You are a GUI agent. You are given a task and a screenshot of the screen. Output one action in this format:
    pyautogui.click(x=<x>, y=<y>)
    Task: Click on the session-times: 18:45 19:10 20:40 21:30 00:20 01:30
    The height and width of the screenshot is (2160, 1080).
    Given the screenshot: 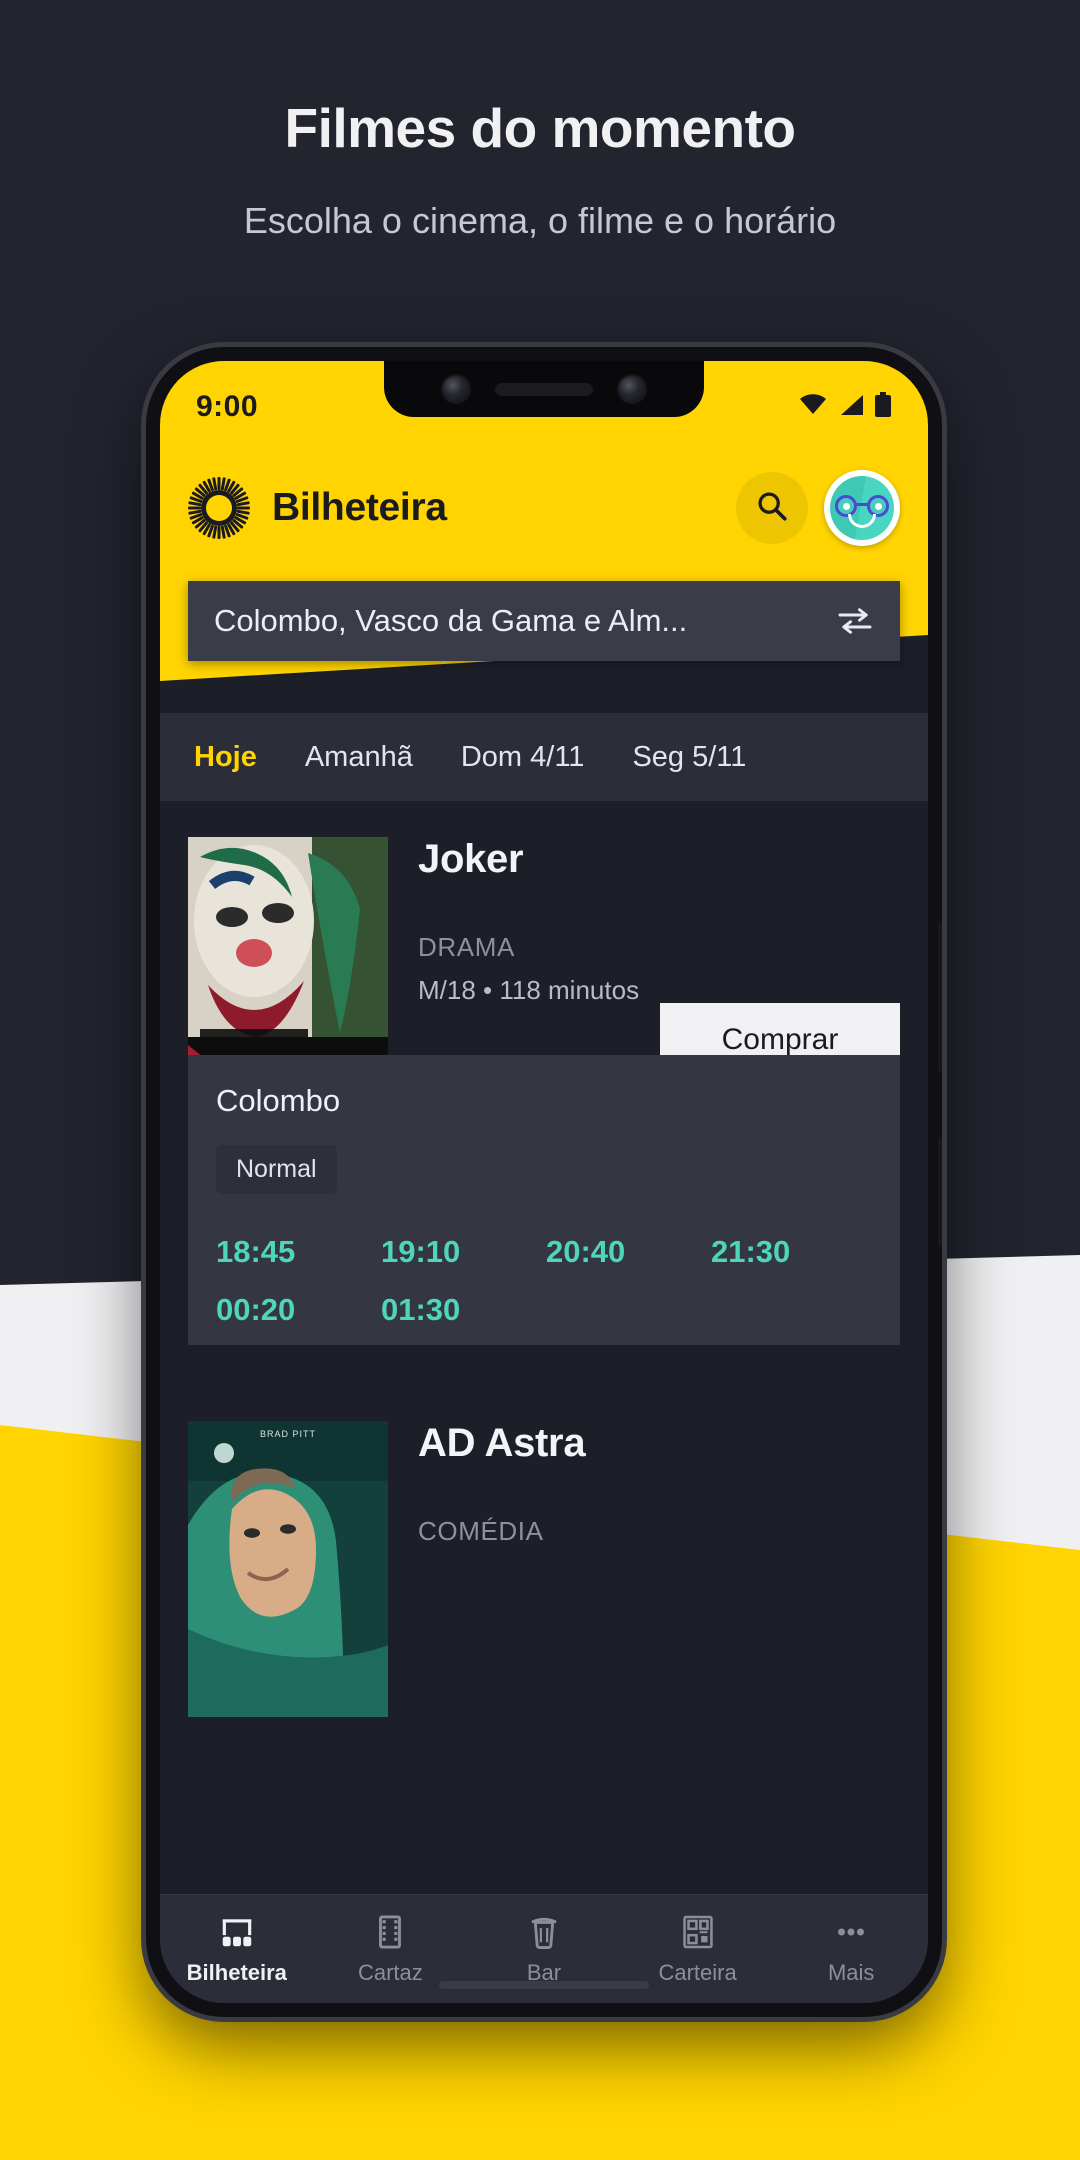 What is the action you would take?
    pyautogui.click(x=532, y=1261)
    